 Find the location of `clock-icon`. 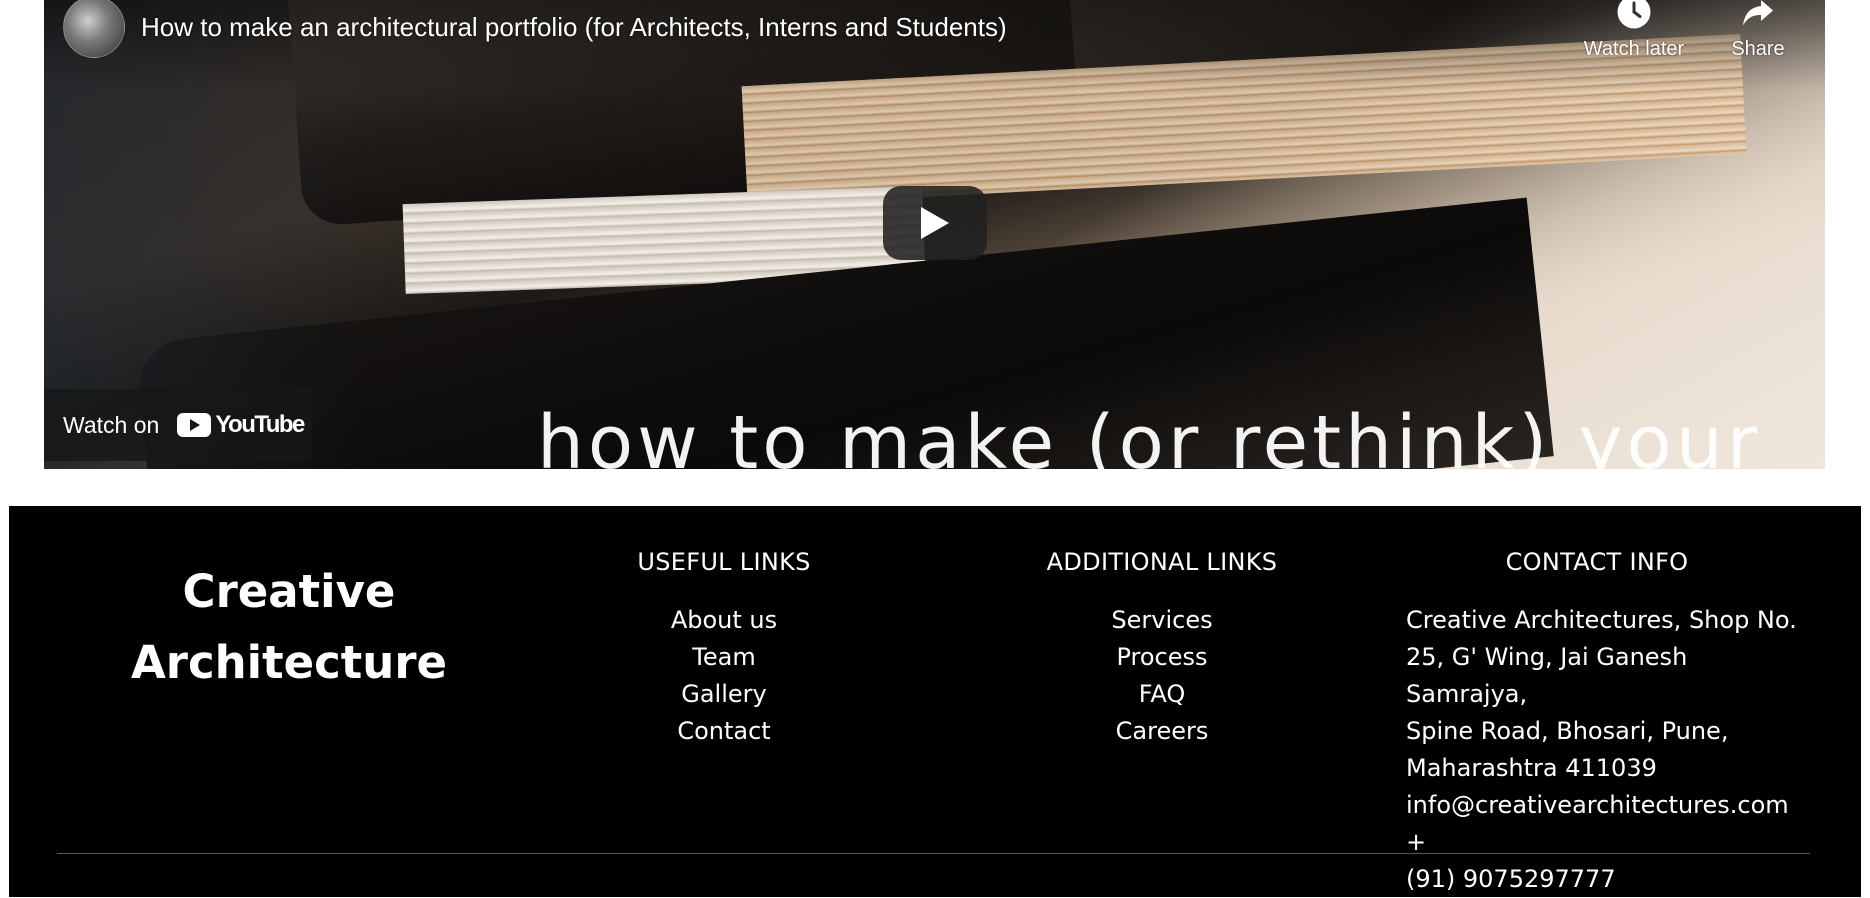

clock-icon is located at coordinates (1634, 14).